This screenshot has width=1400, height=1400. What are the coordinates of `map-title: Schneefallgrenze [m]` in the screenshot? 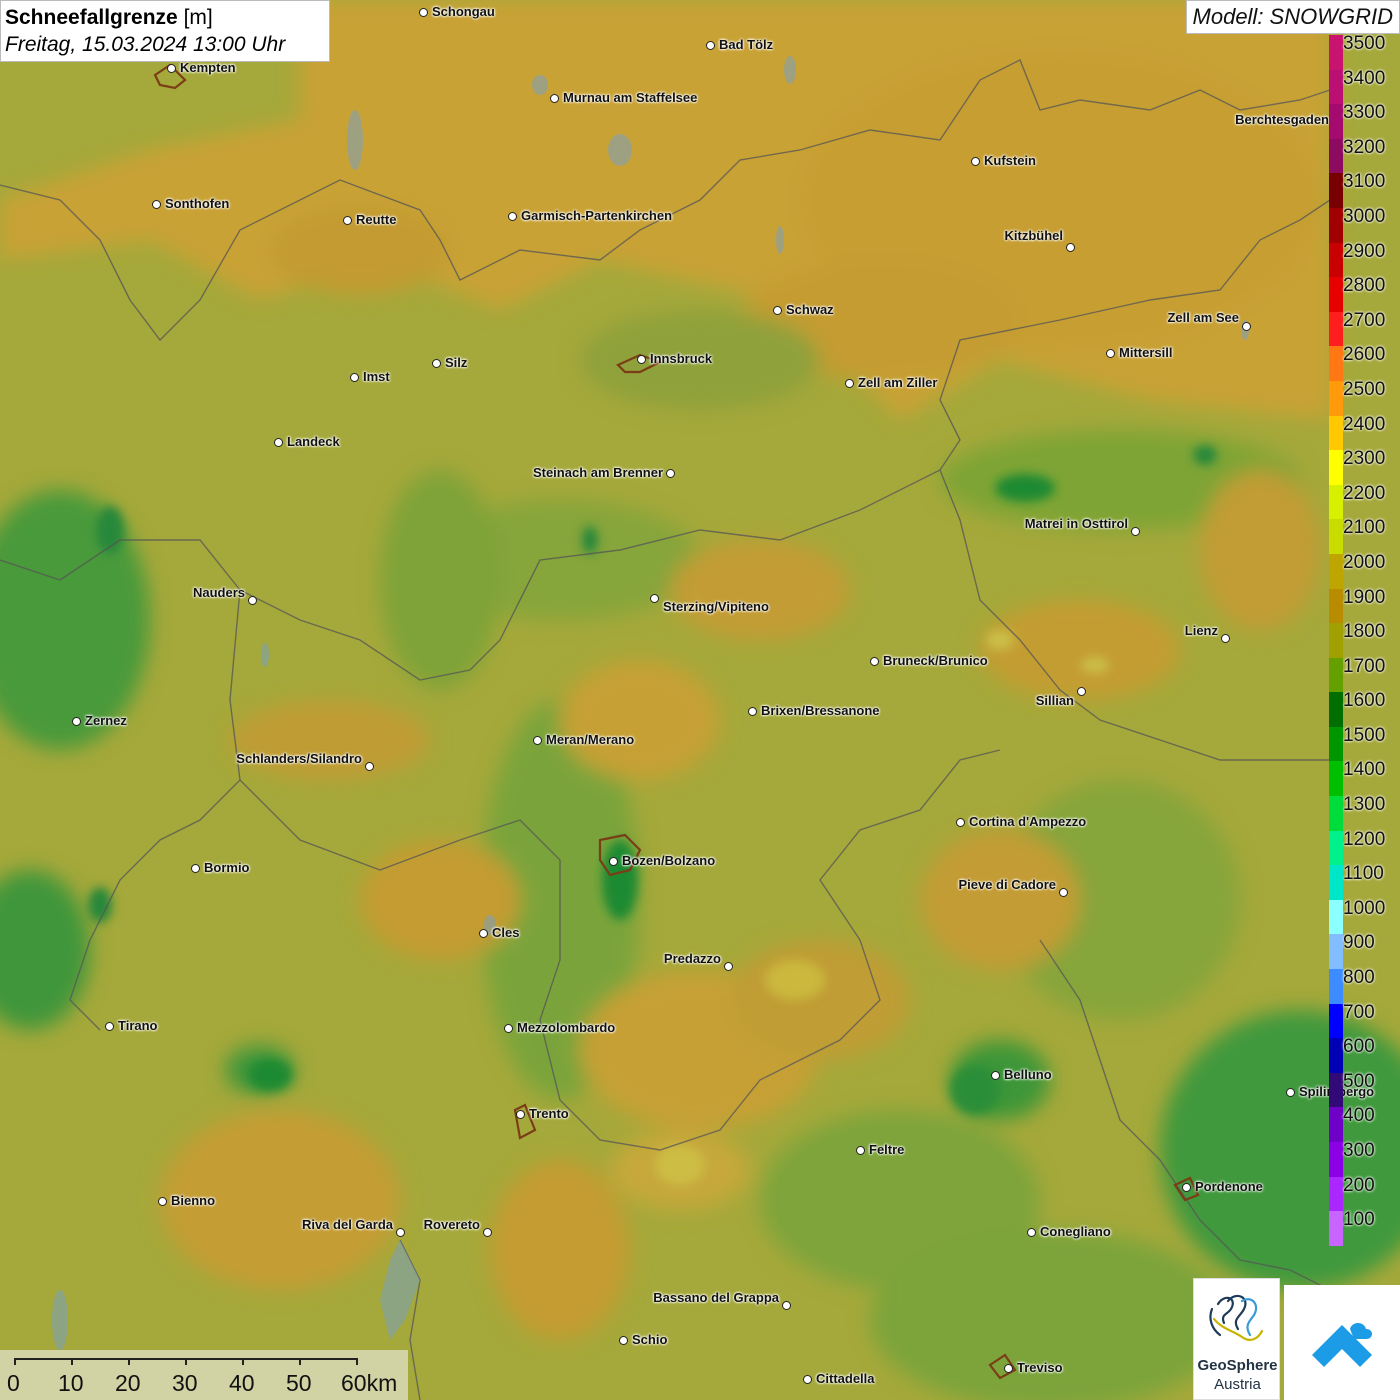 It's located at (165, 18).